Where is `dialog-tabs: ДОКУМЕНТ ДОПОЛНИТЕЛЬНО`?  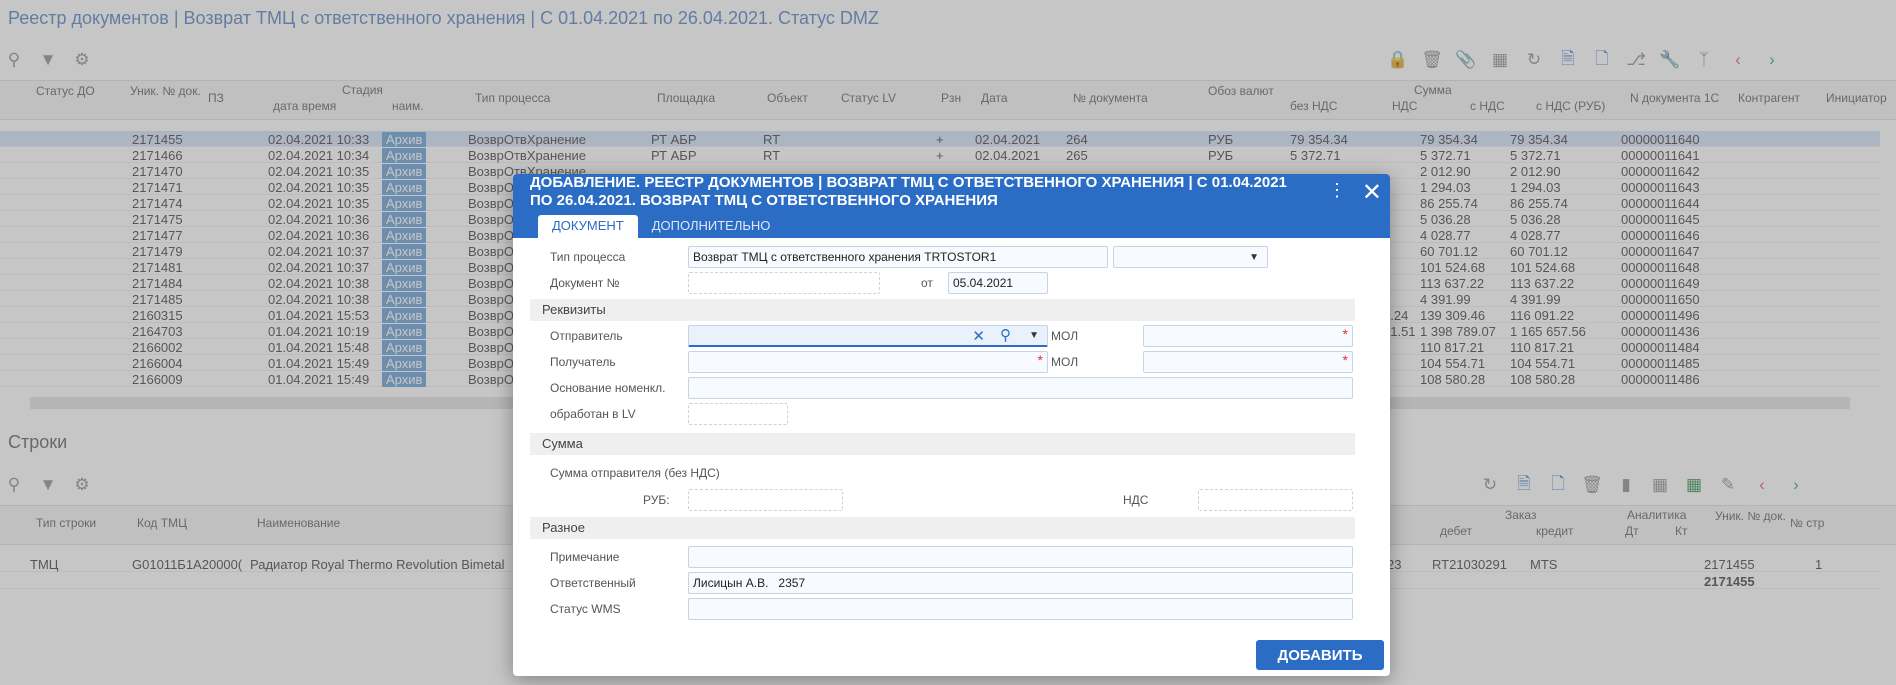 dialog-tabs: ДОКУМЕНТ ДОПОЛНИТЕЛЬНО is located at coordinates (648, 226).